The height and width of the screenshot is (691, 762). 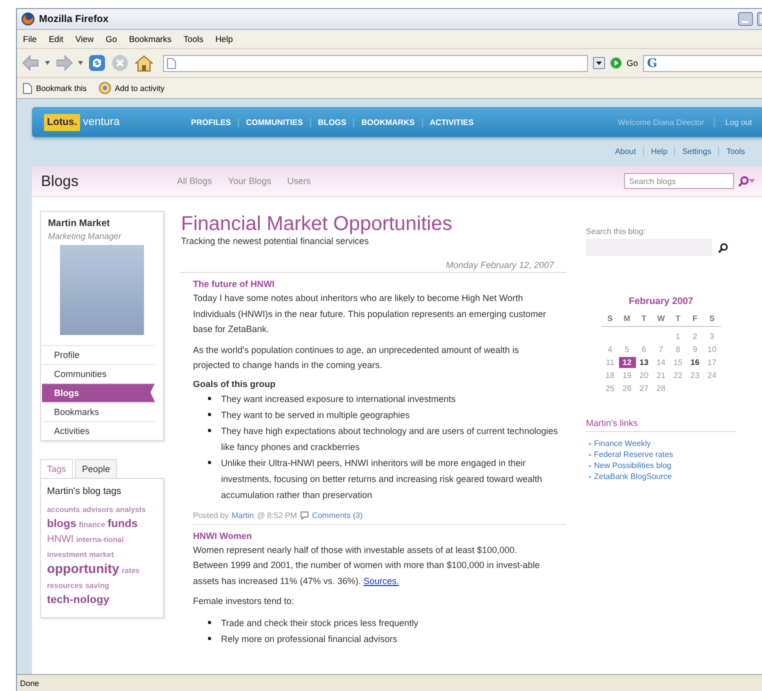 I want to click on menu-item: Go, so click(x=111, y=39).